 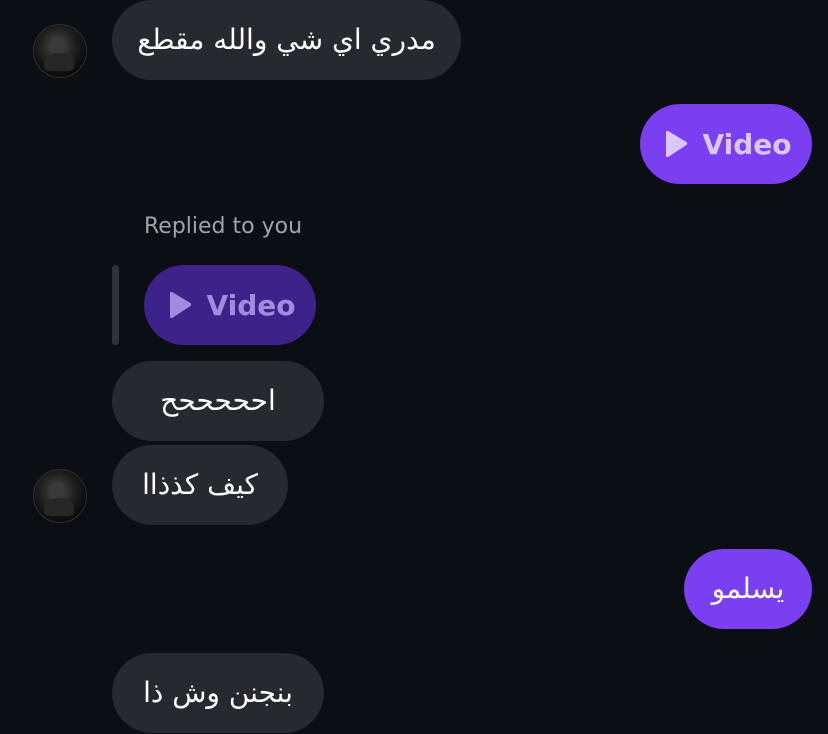 I want to click on message-text: كيف كذذاا, so click(x=200, y=484).